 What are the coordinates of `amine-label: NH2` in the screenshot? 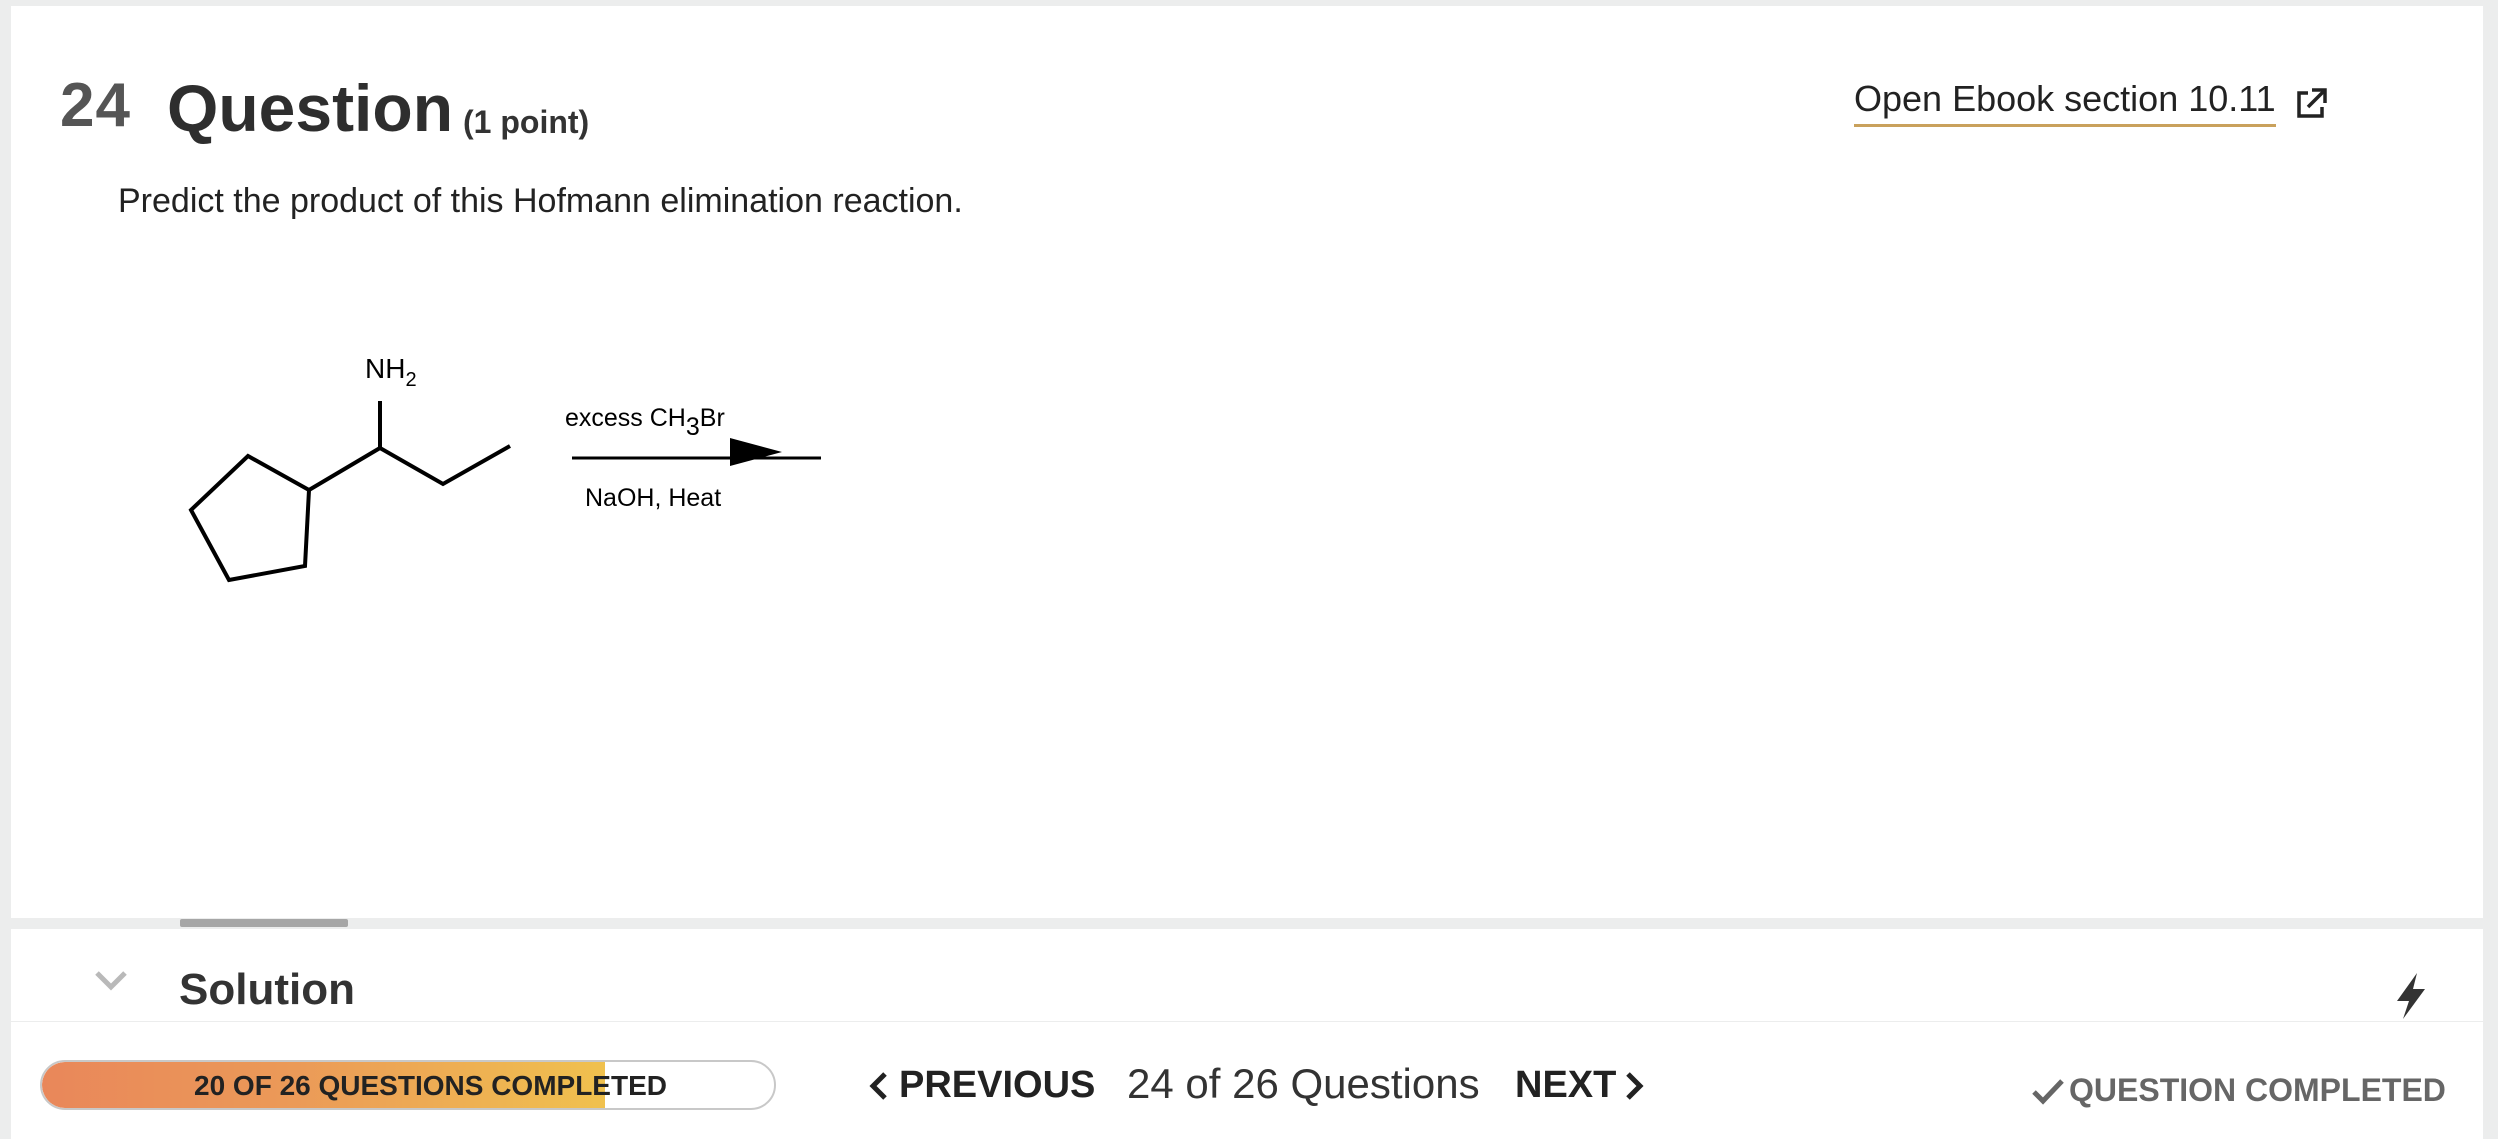 It's located at (391, 372).